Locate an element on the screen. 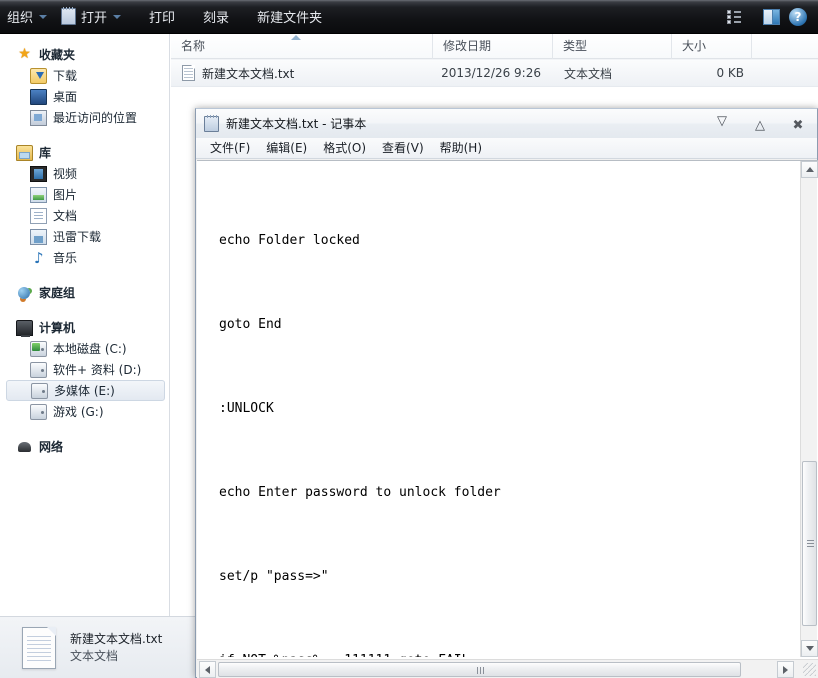  sidebar-item-libraries: 库 is located at coordinates (84, 152).